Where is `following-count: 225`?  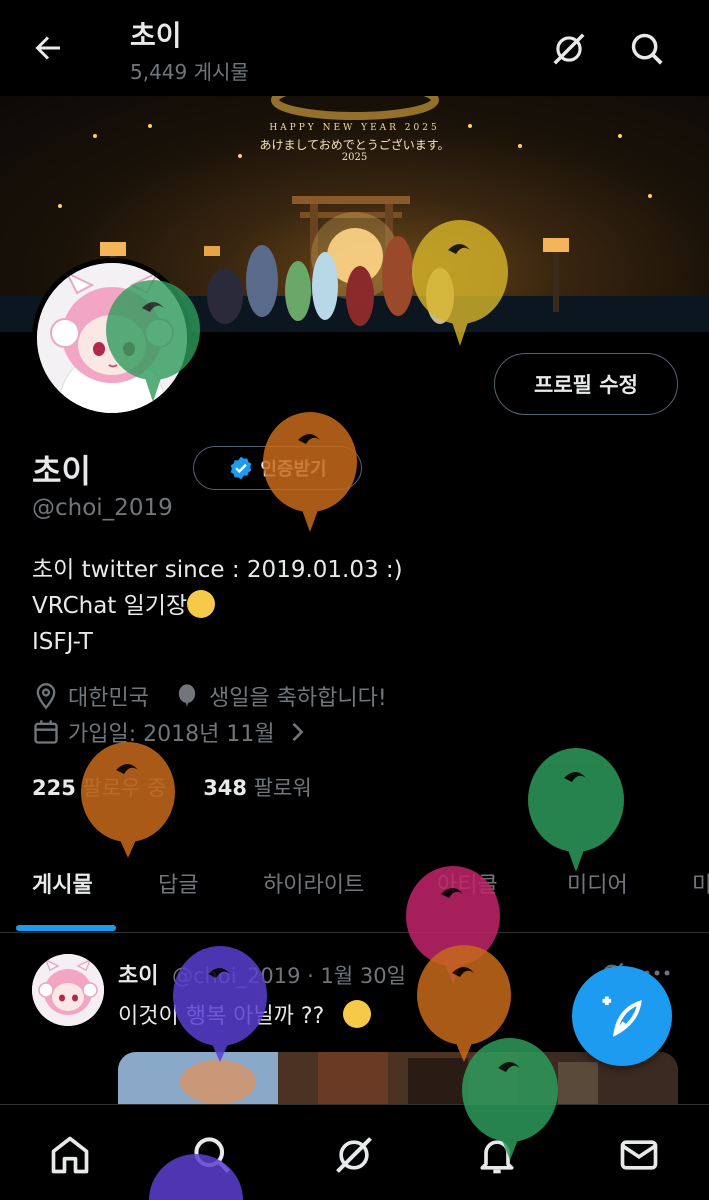
following-count: 225 is located at coordinates (54, 788).